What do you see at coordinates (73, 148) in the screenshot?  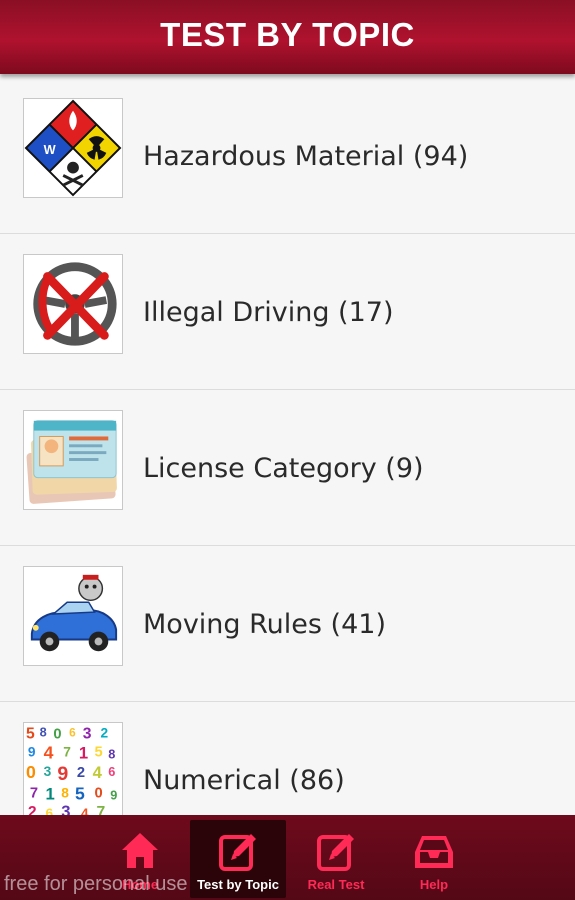 I see `hazard-diamond-icon: W` at bounding box center [73, 148].